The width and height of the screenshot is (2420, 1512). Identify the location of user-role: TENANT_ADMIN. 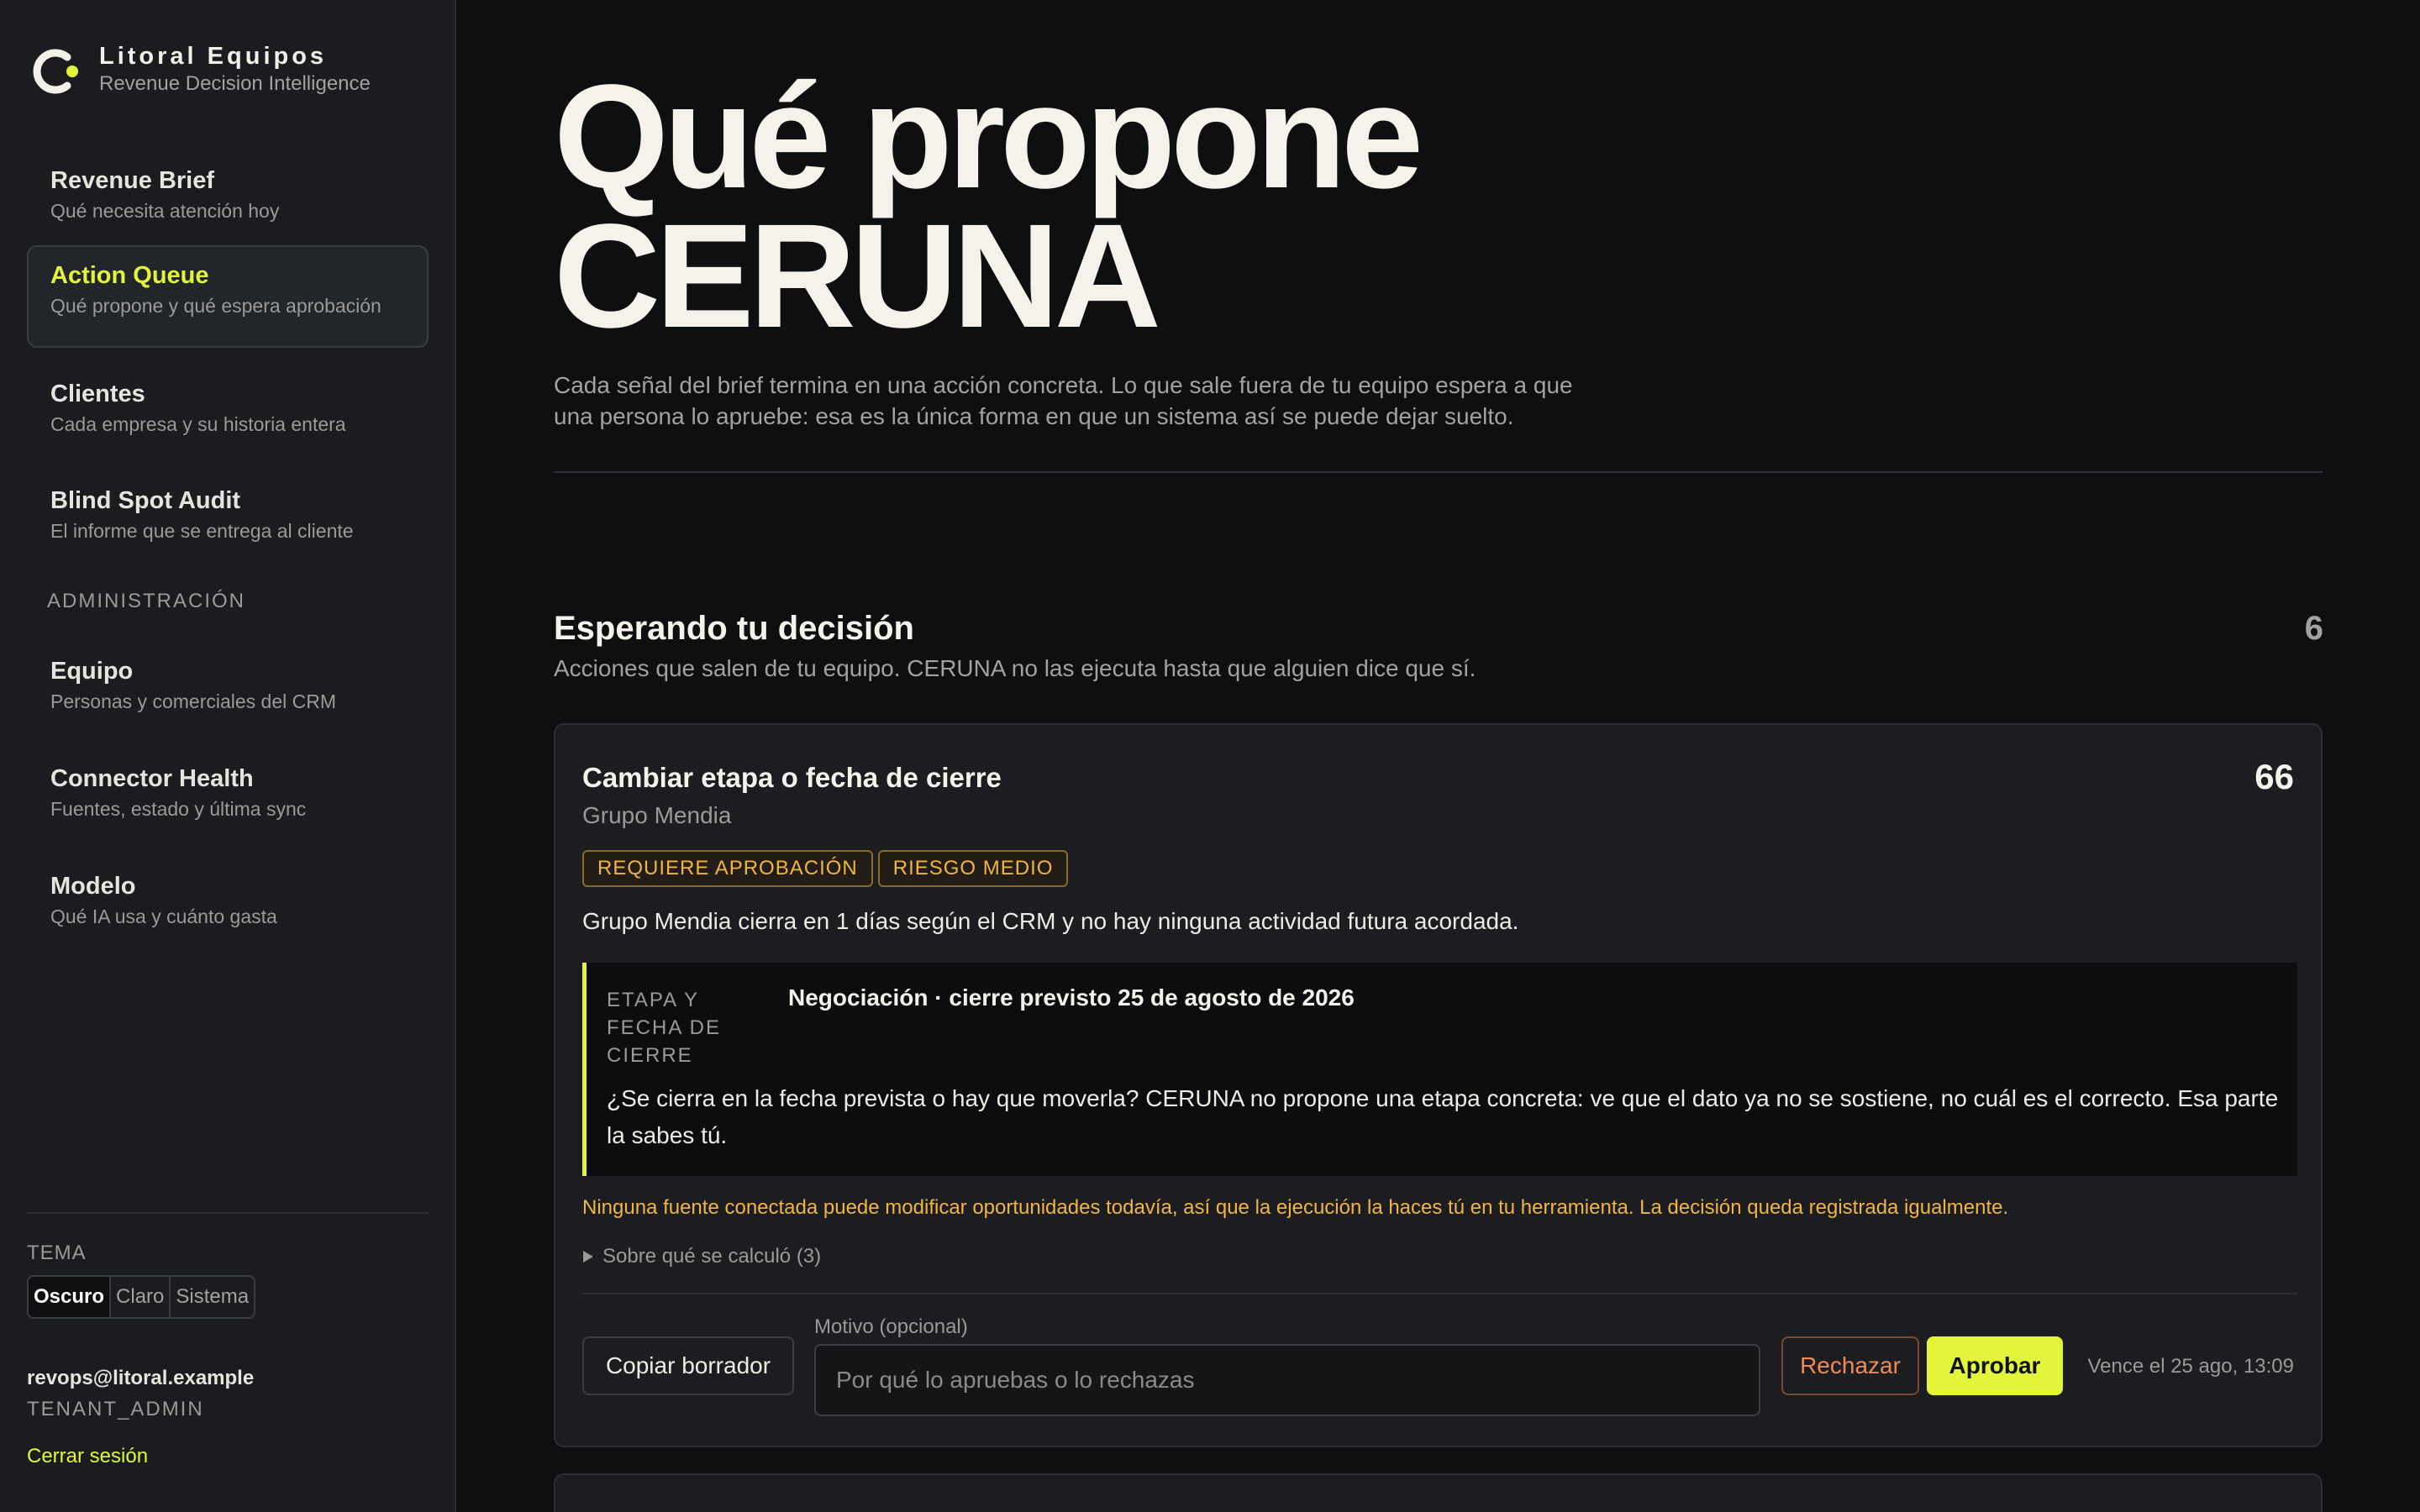
(116, 1409).